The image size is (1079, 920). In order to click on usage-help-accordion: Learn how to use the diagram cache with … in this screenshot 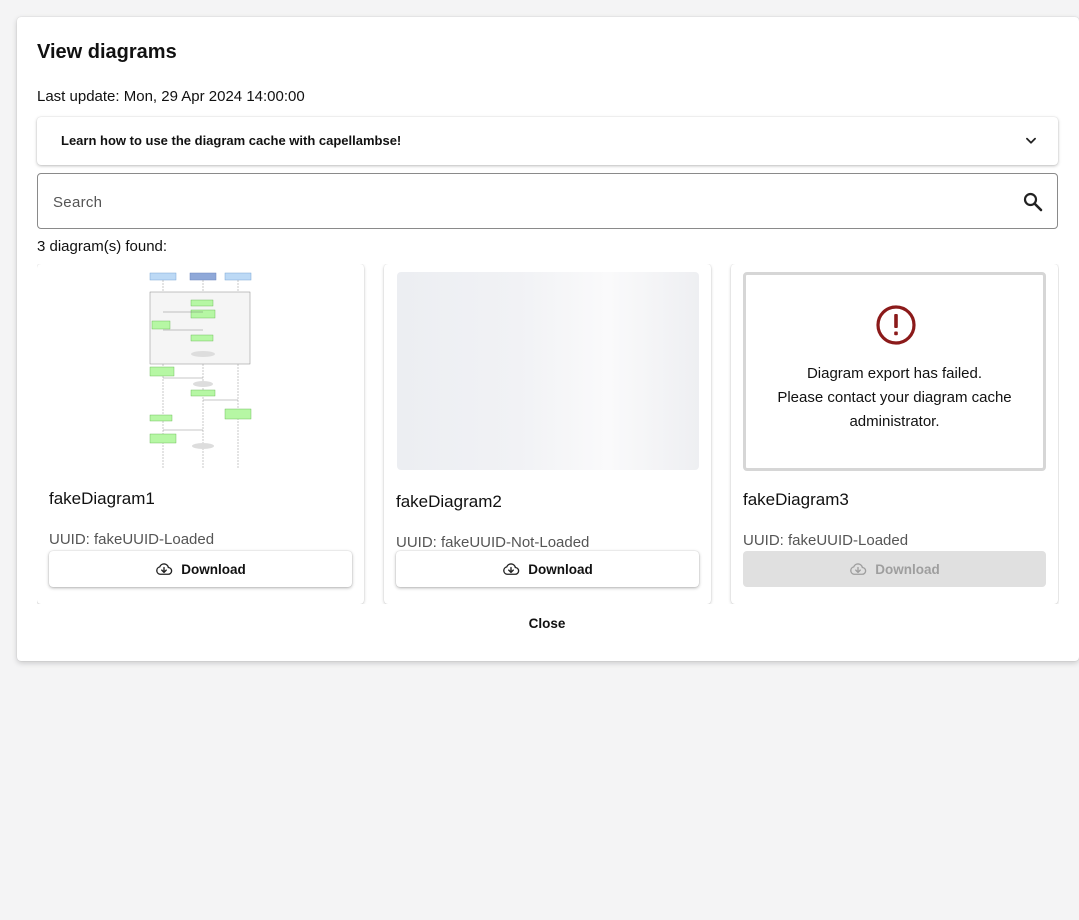, I will do `click(547, 141)`.